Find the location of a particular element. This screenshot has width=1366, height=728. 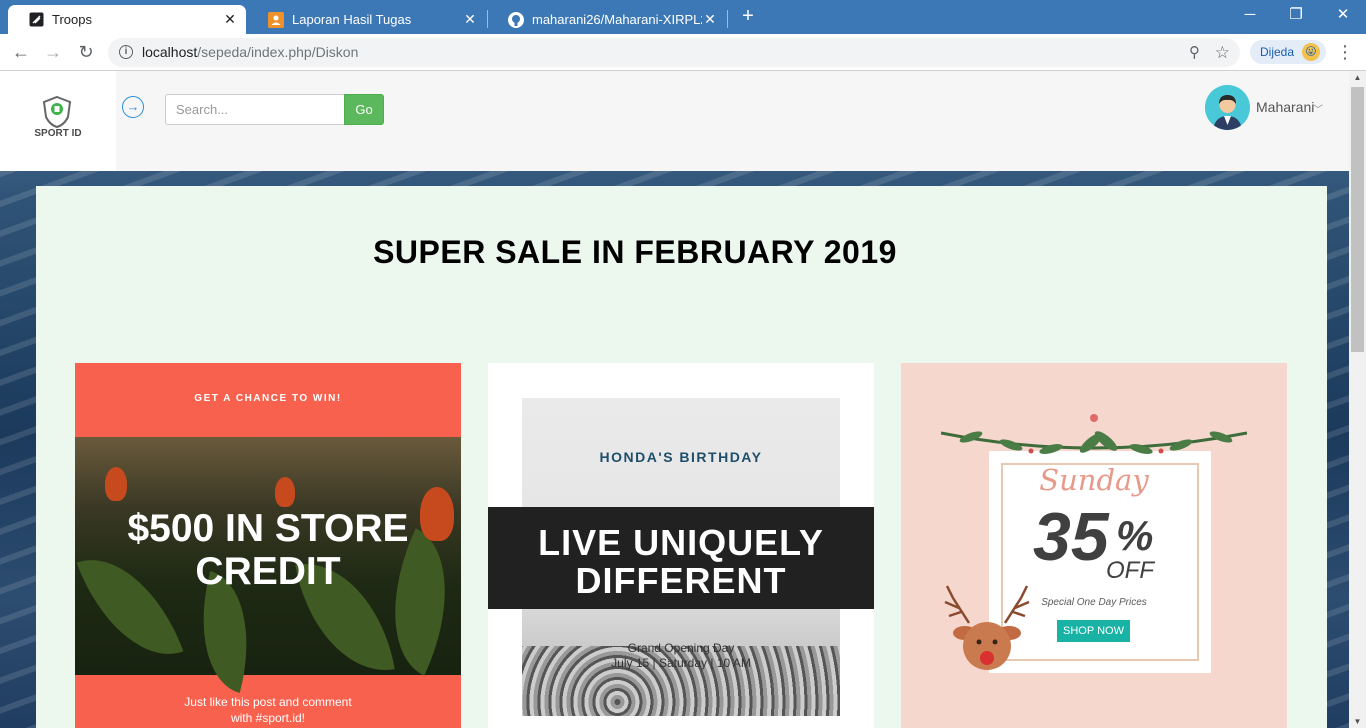

footer-line-1: Just like this post and comment is located at coordinates (268, 702).